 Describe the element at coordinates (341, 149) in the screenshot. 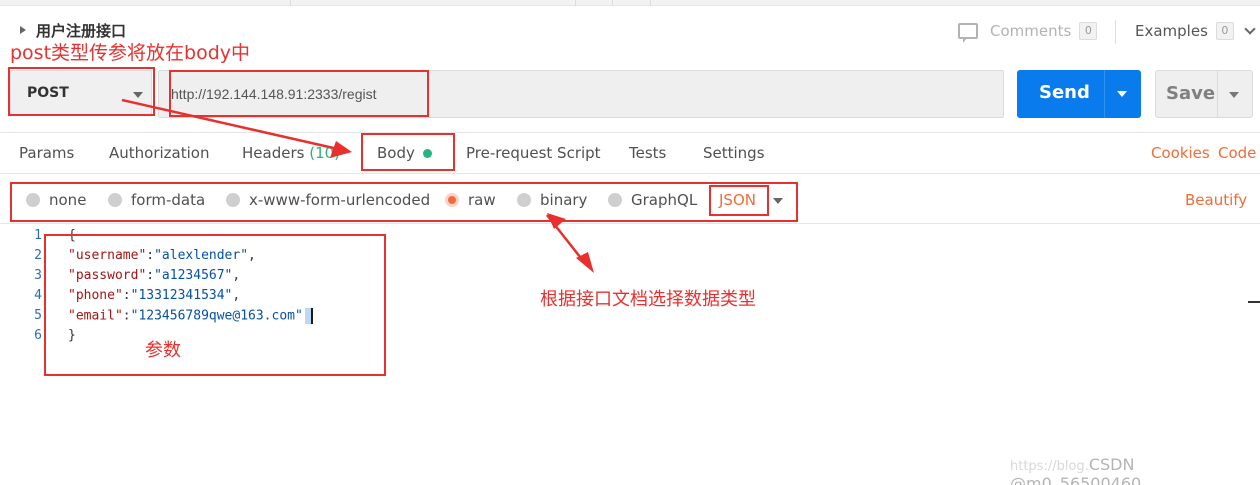

I see `arrow-head-to-body` at that location.